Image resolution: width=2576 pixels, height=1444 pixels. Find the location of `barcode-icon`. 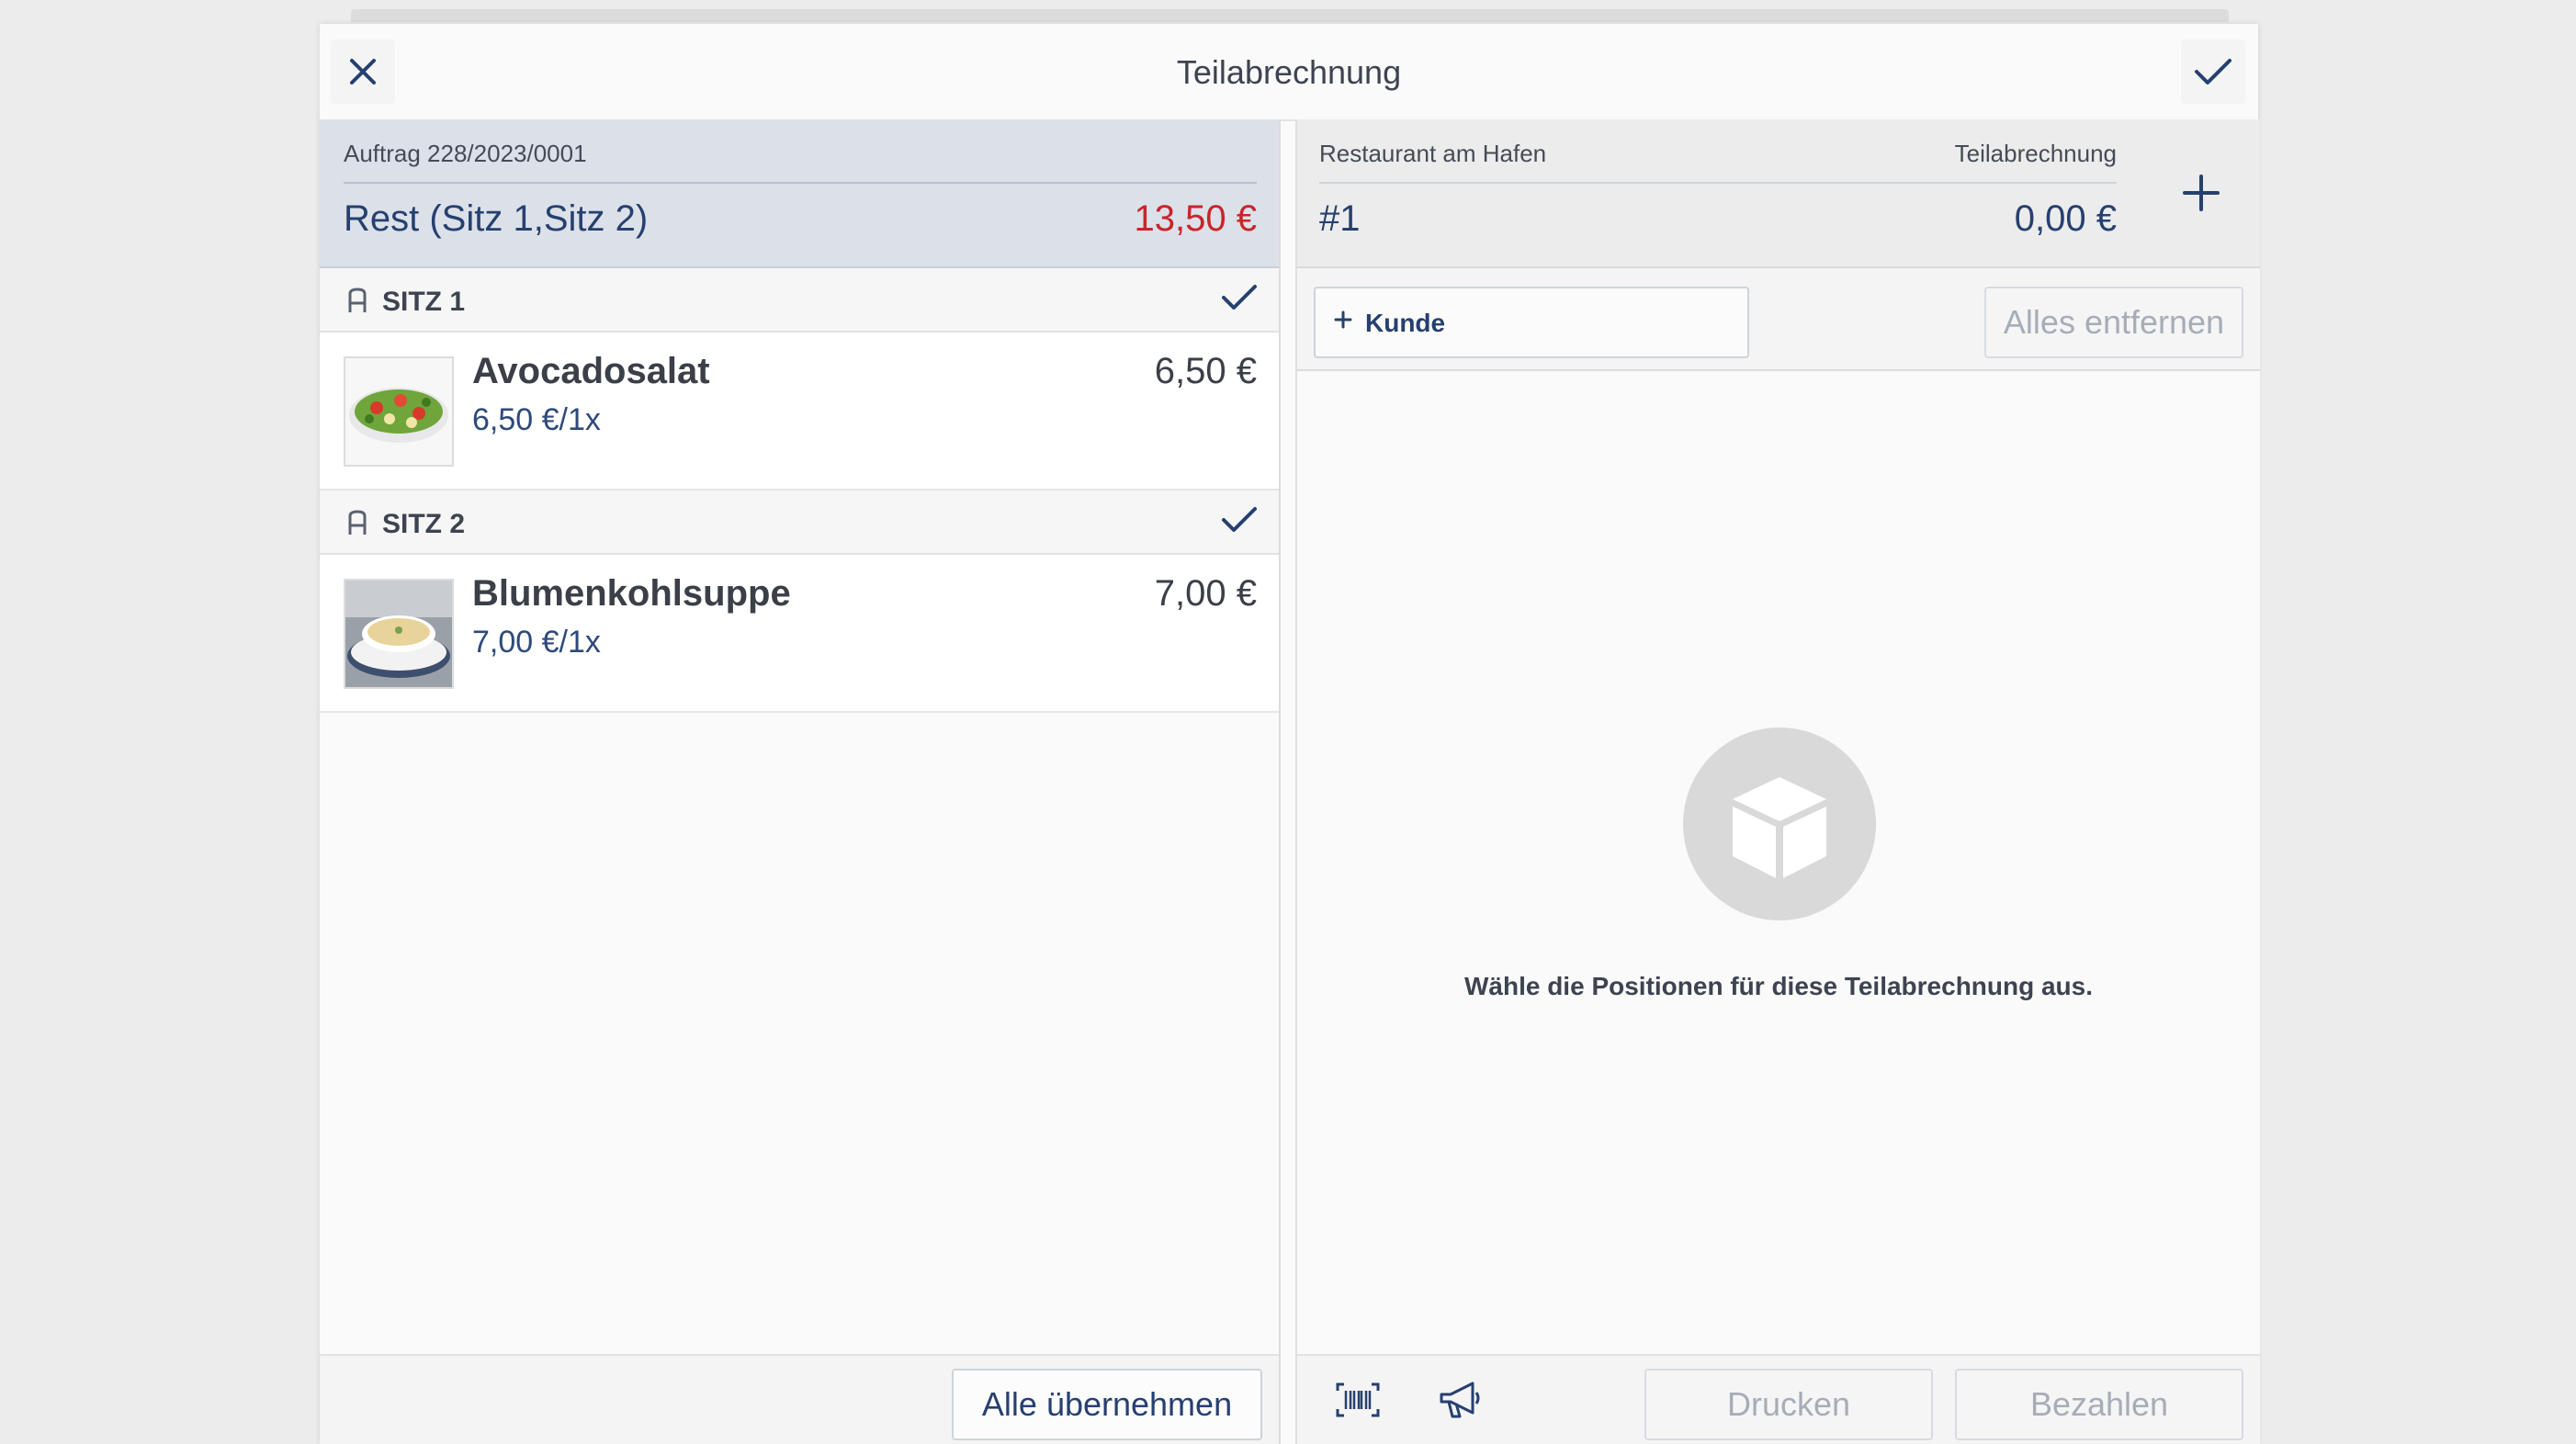

barcode-icon is located at coordinates (1358, 1400).